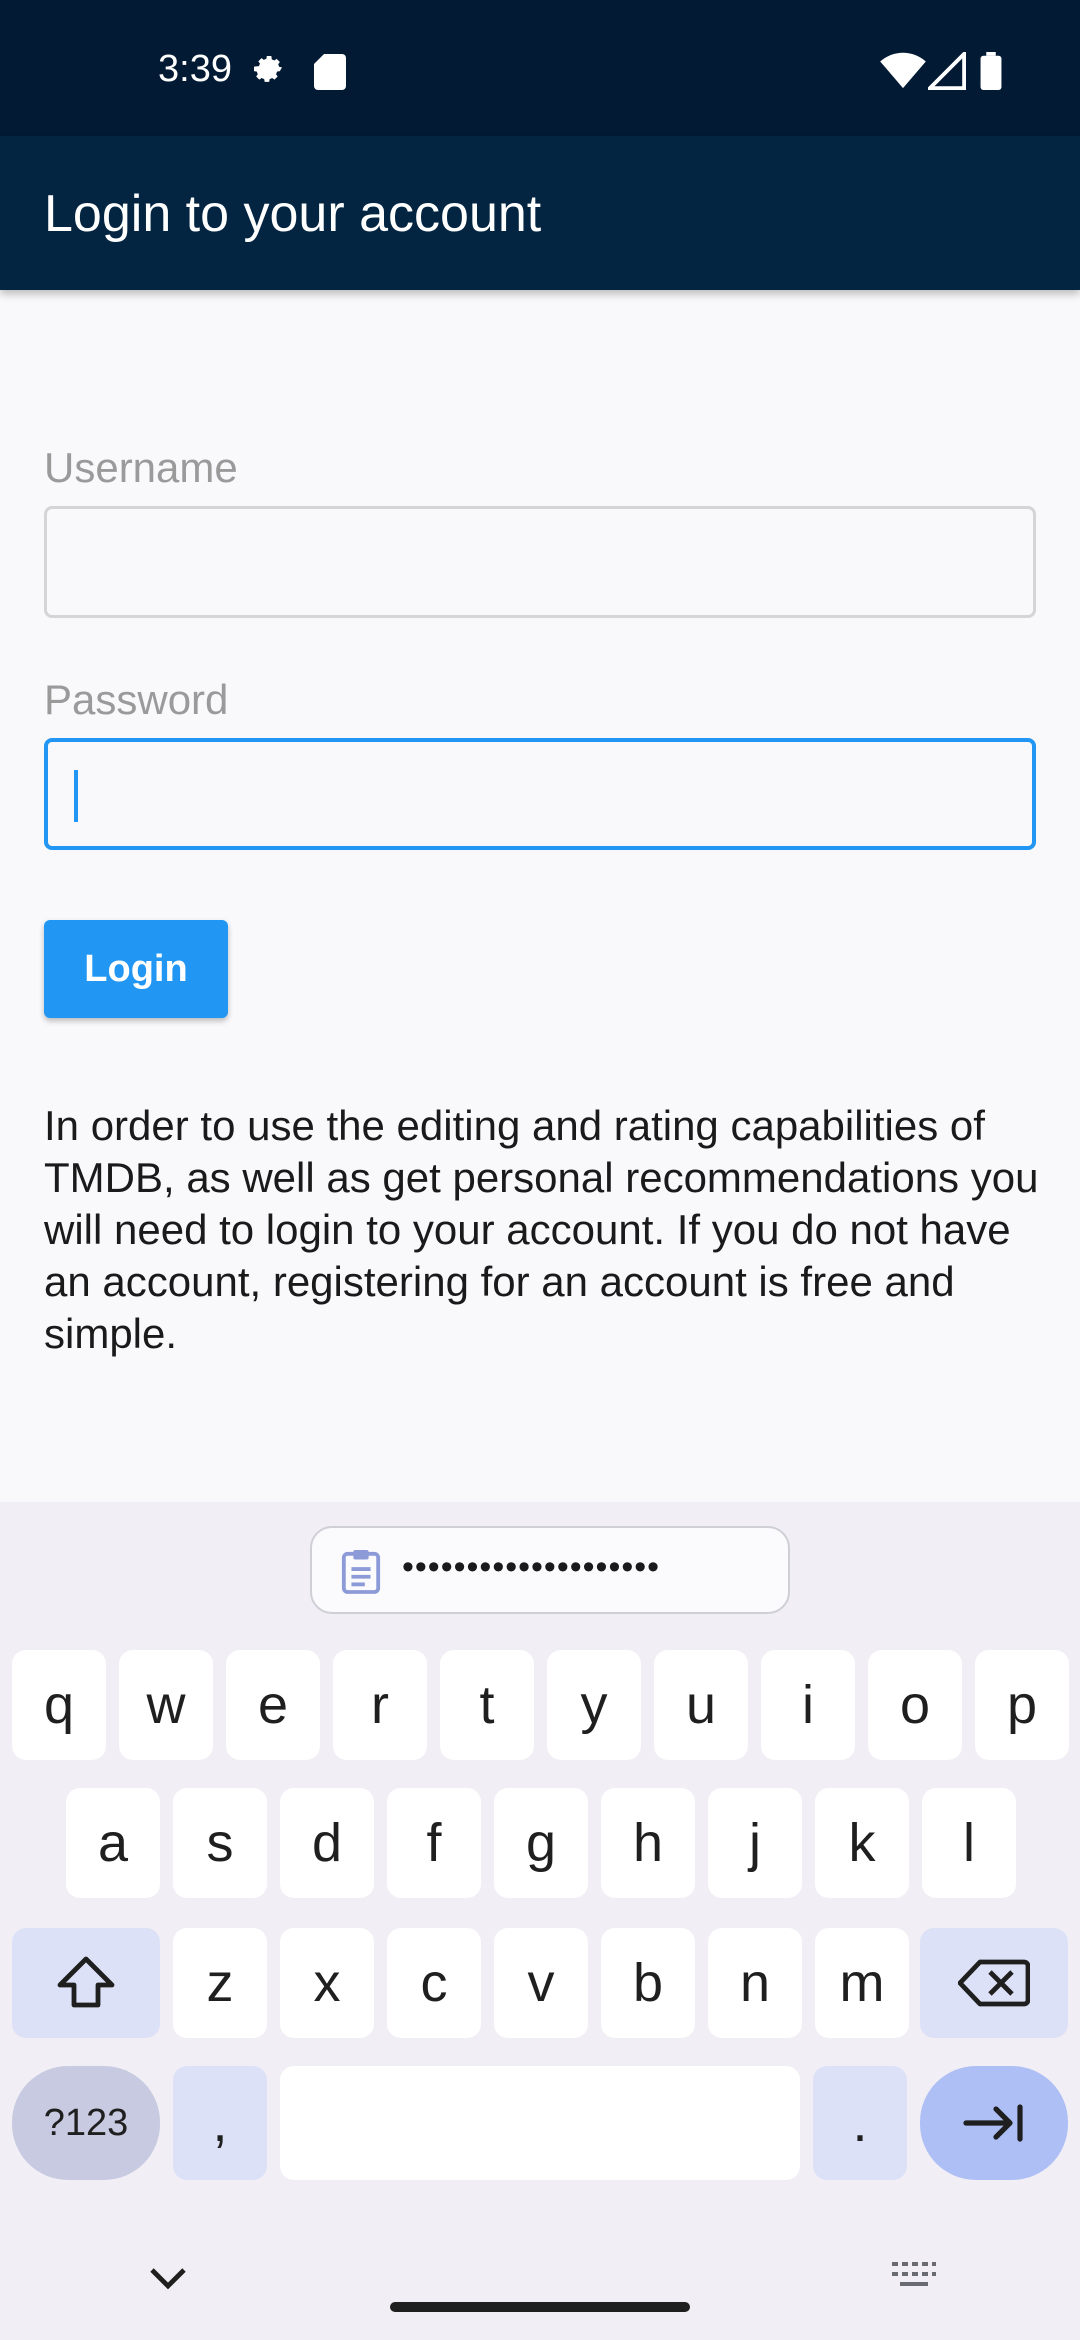 This screenshot has width=1080, height=2340. What do you see at coordinates (166, 1705) in the screenshot?
I see `key-w: w` at bounding box center [166, 1705].